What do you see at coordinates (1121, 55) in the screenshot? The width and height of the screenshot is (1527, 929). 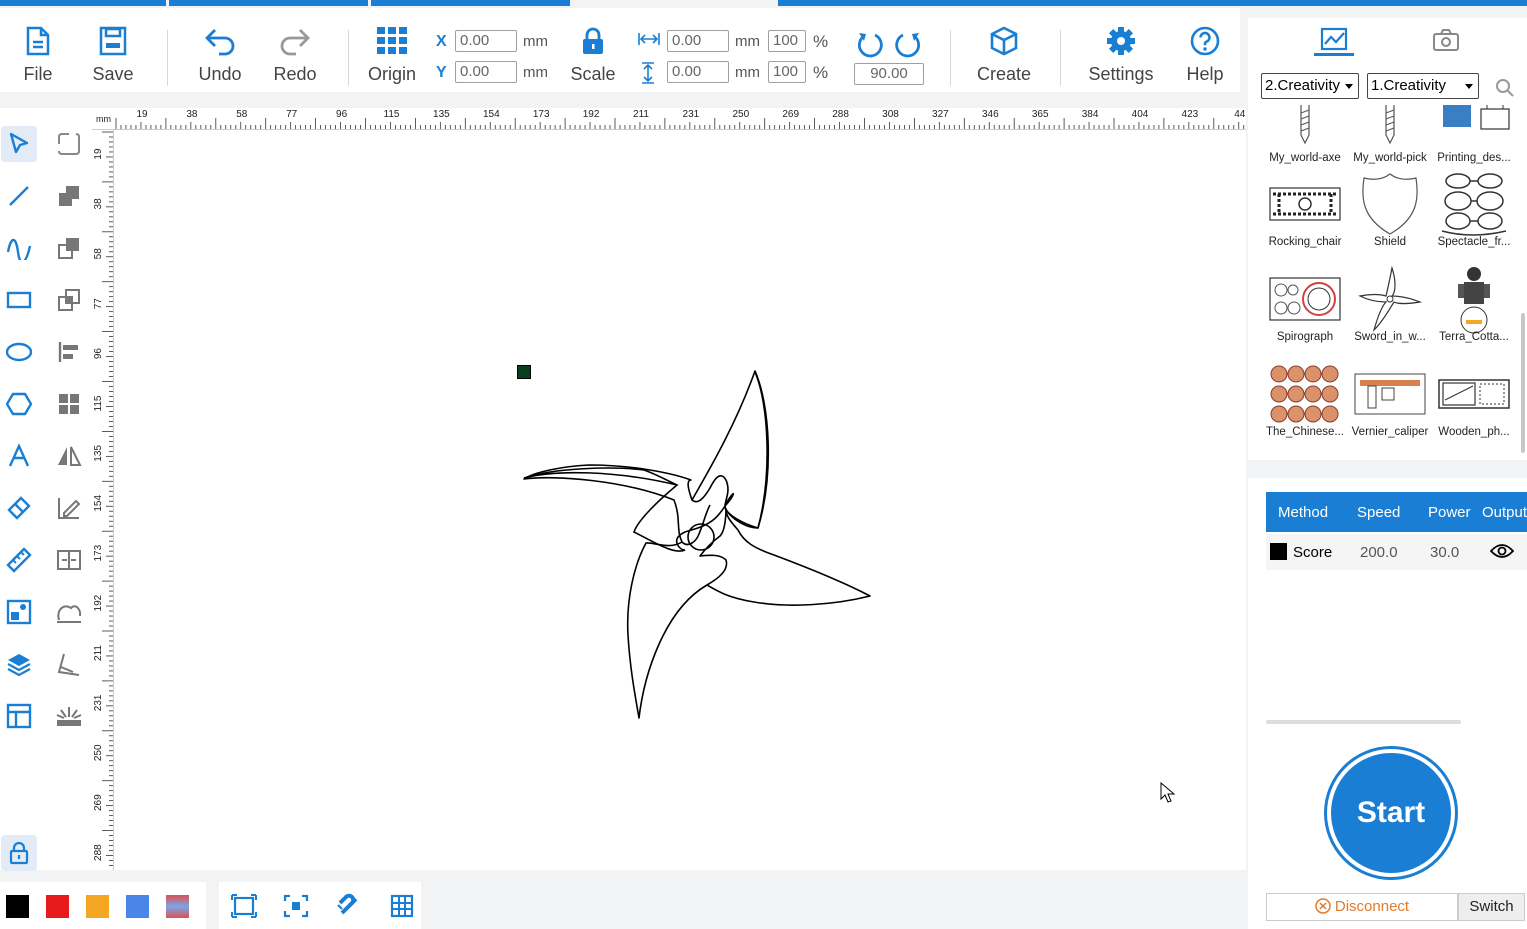 I see `settings-button: Settings` at bounding box center [1121, 55].